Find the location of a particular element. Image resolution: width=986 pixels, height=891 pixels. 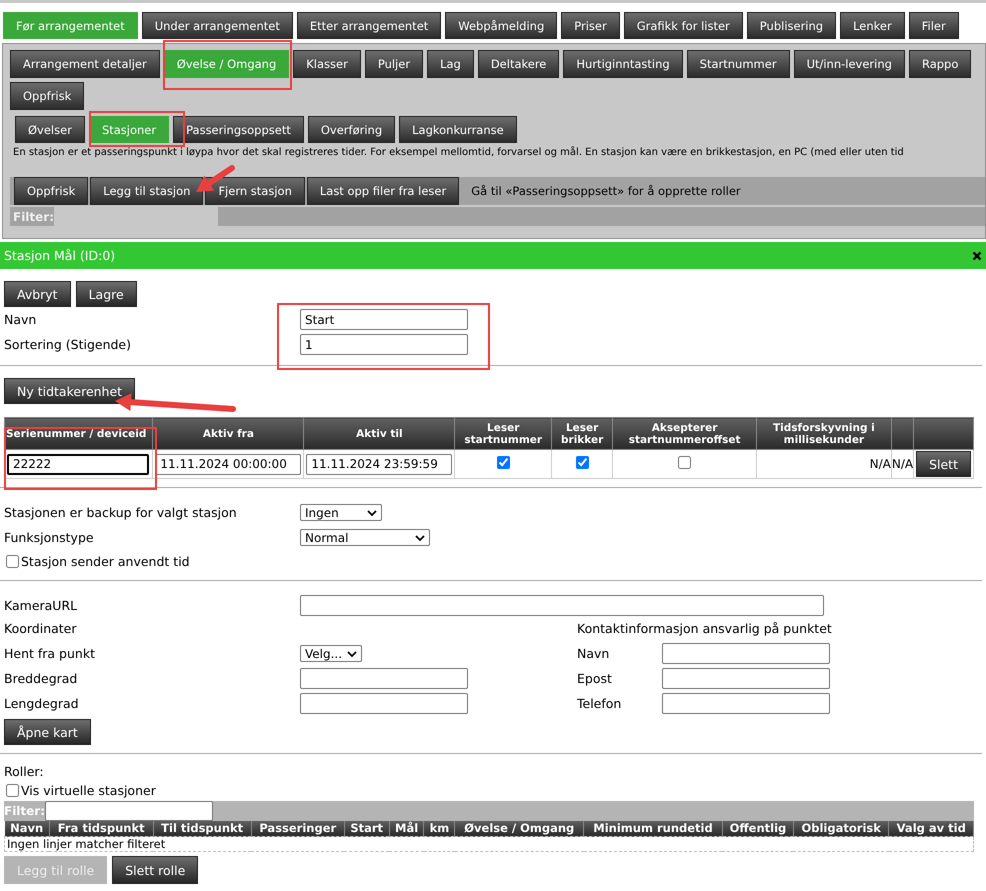

dropdown: Normal is located at coordinates (365, 537).